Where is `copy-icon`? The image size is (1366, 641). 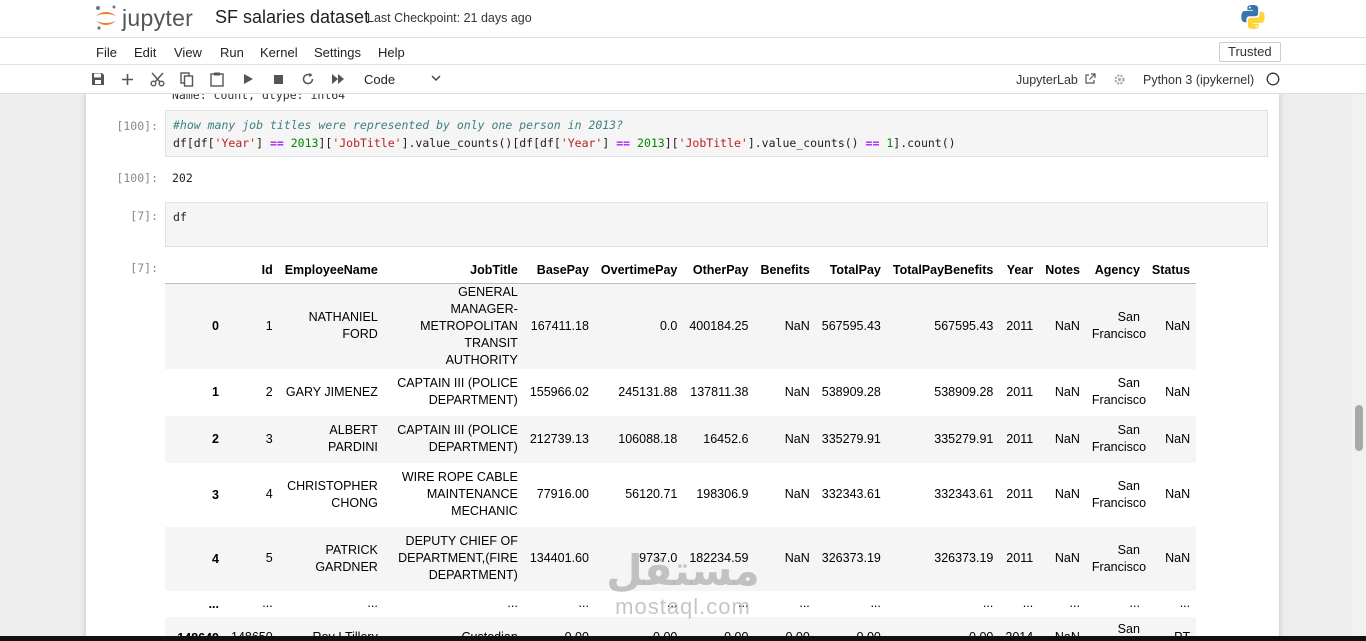
copy-icon is located at coordinates (187, 79).